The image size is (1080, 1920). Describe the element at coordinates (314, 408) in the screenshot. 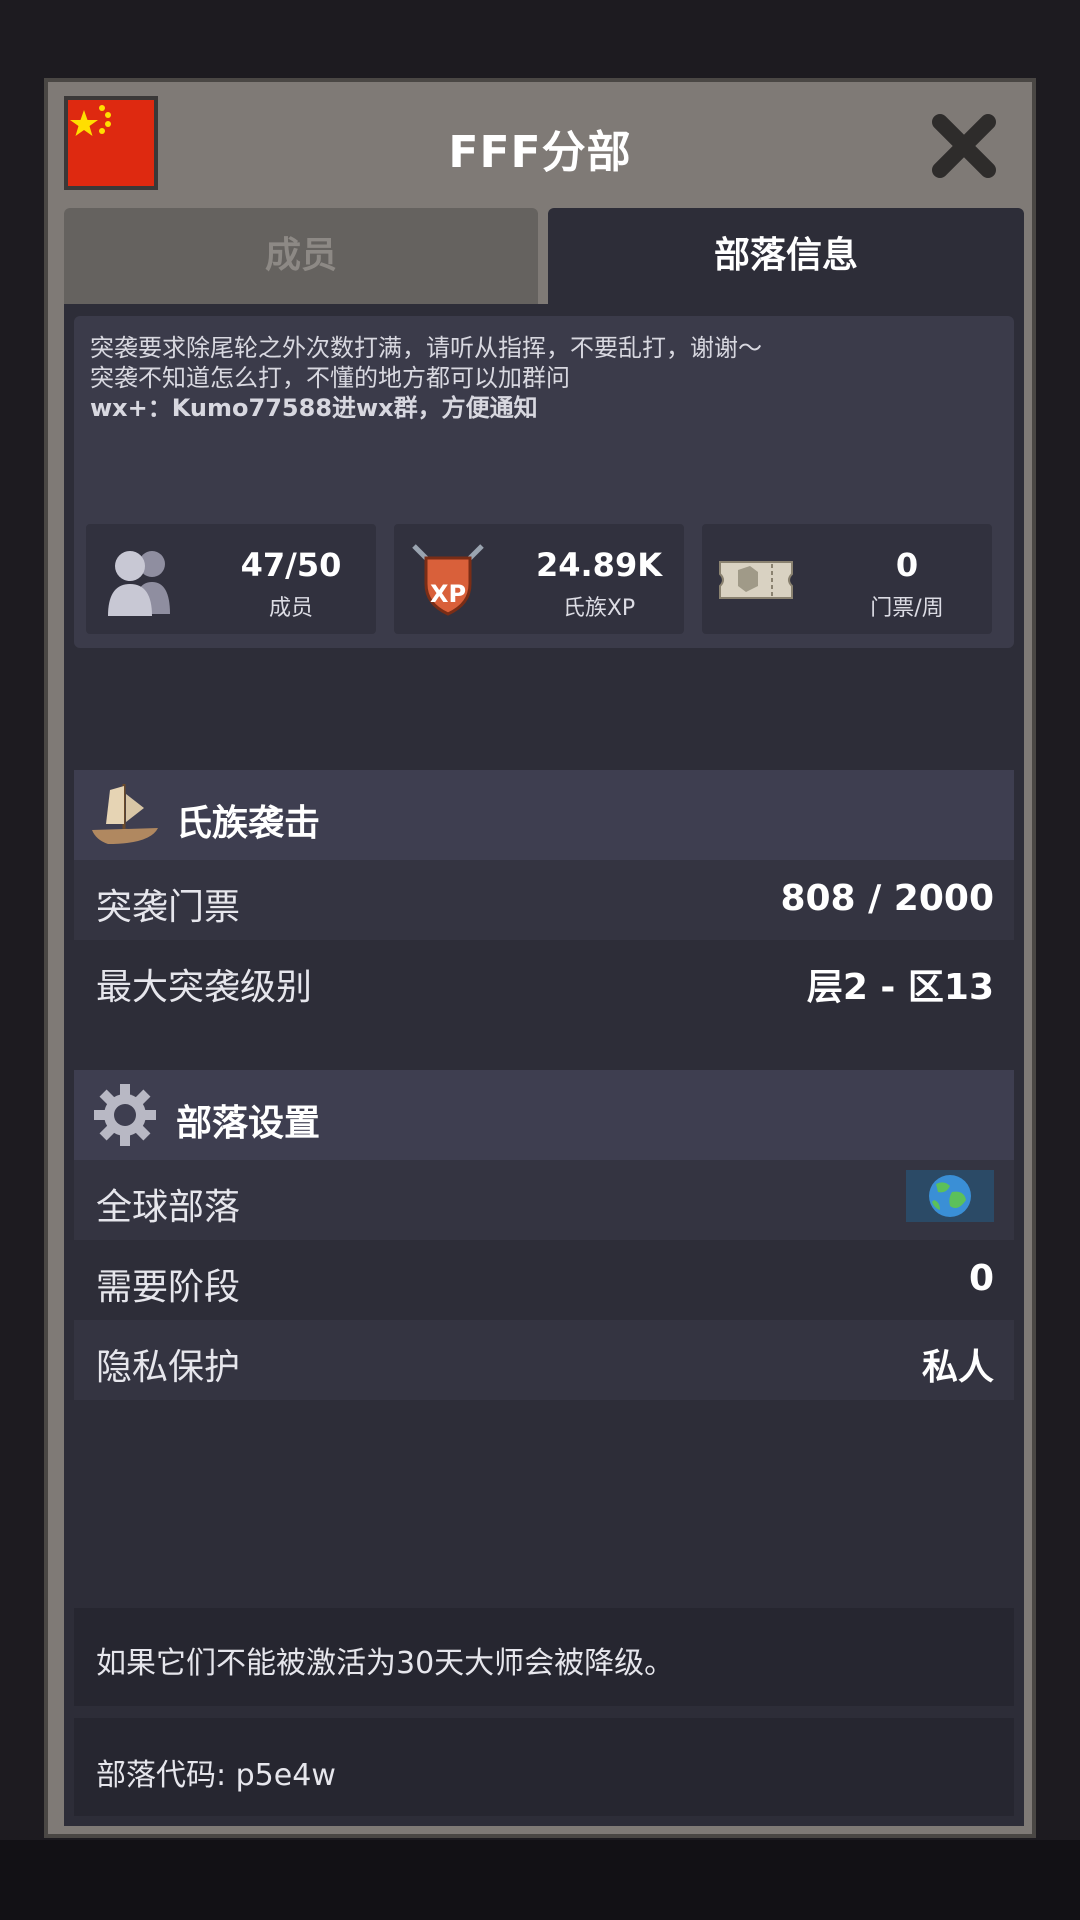

I see `description-line: wx+：Kumo77588进wx群，方便通知` at that location.